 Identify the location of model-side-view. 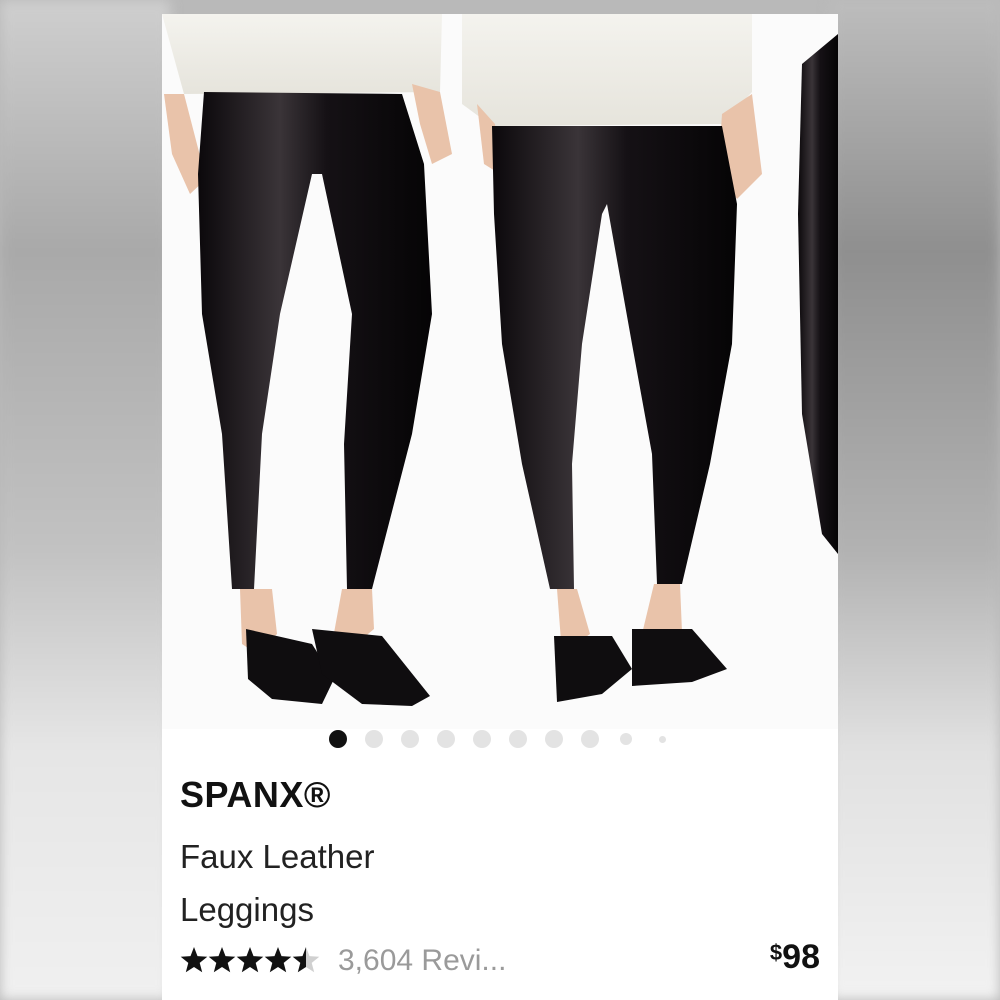
(818, 294).